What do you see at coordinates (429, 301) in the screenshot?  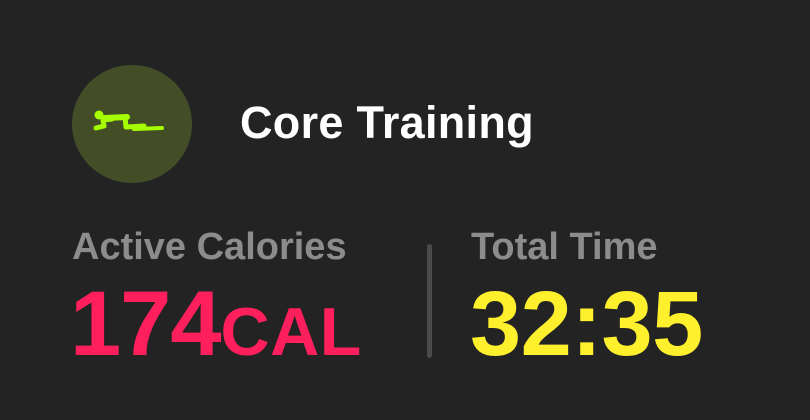 I see `stats-divider` at bounding box center [429, 301].